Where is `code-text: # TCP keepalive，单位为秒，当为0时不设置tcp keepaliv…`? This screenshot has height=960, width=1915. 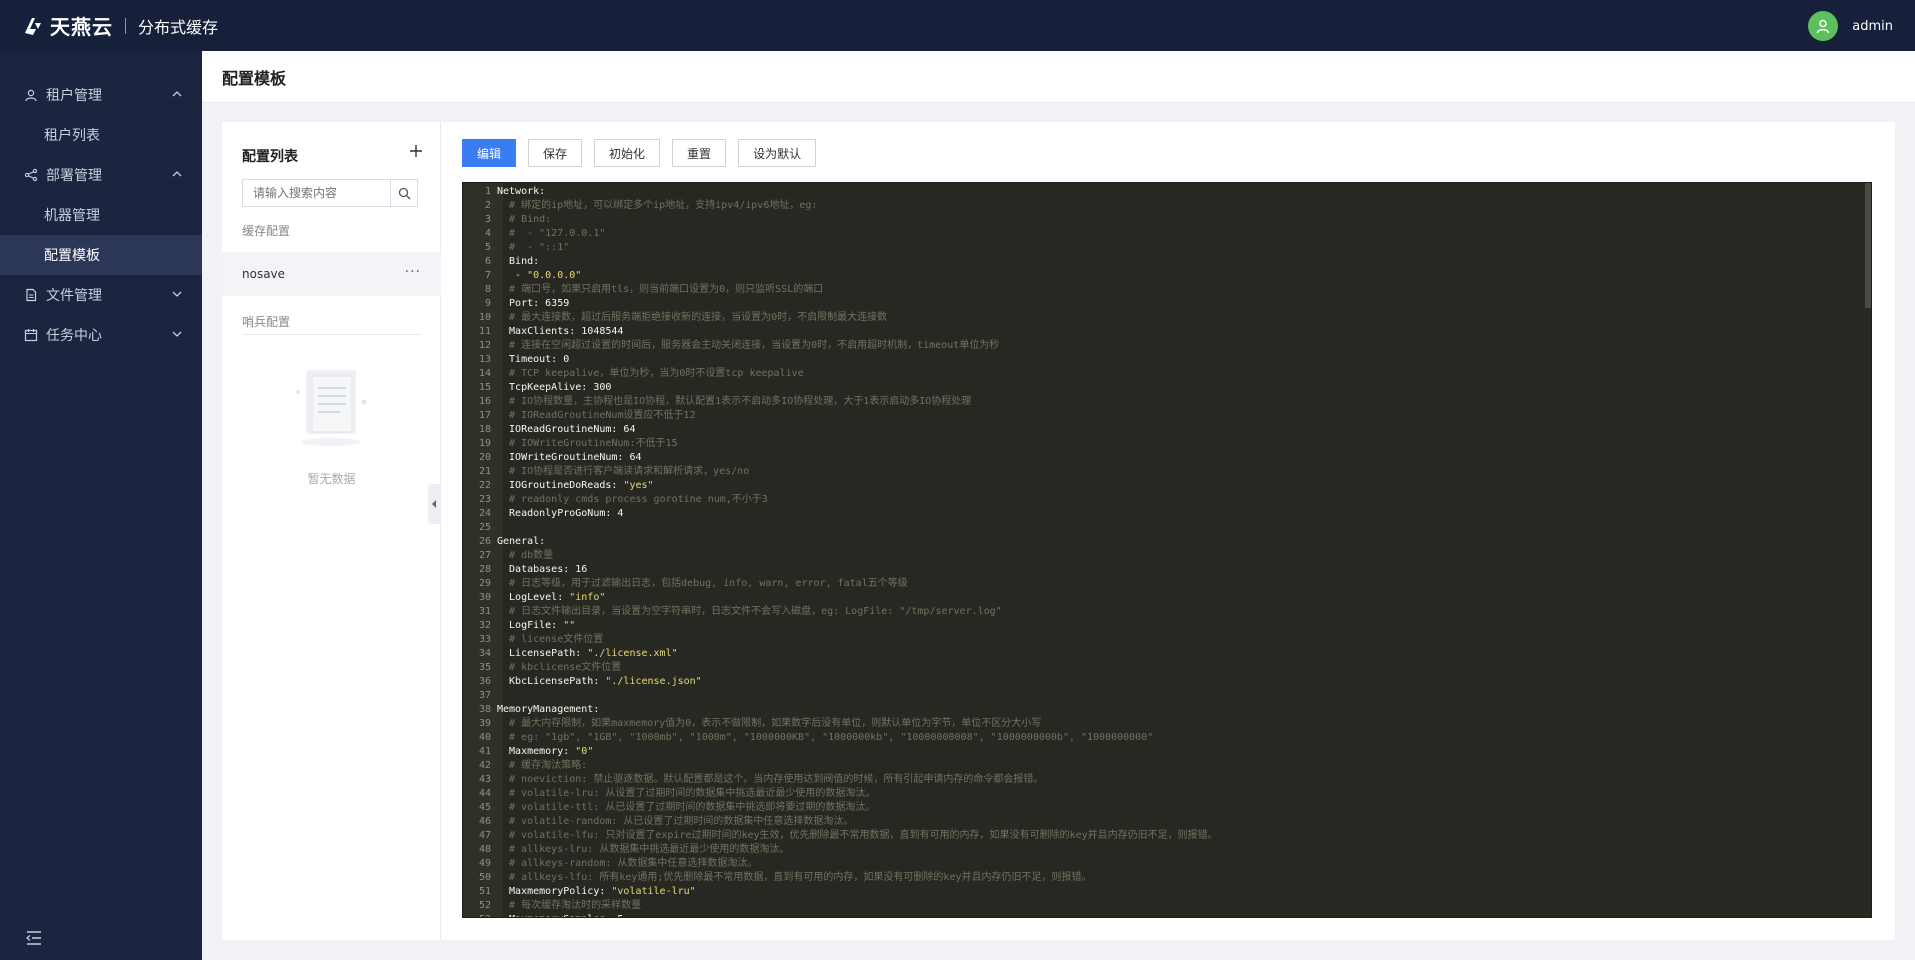
code-text: # TCP keepalive，单位为秒，当为0时不设置tcp keepaliv… is located at coordinates (650, 373).